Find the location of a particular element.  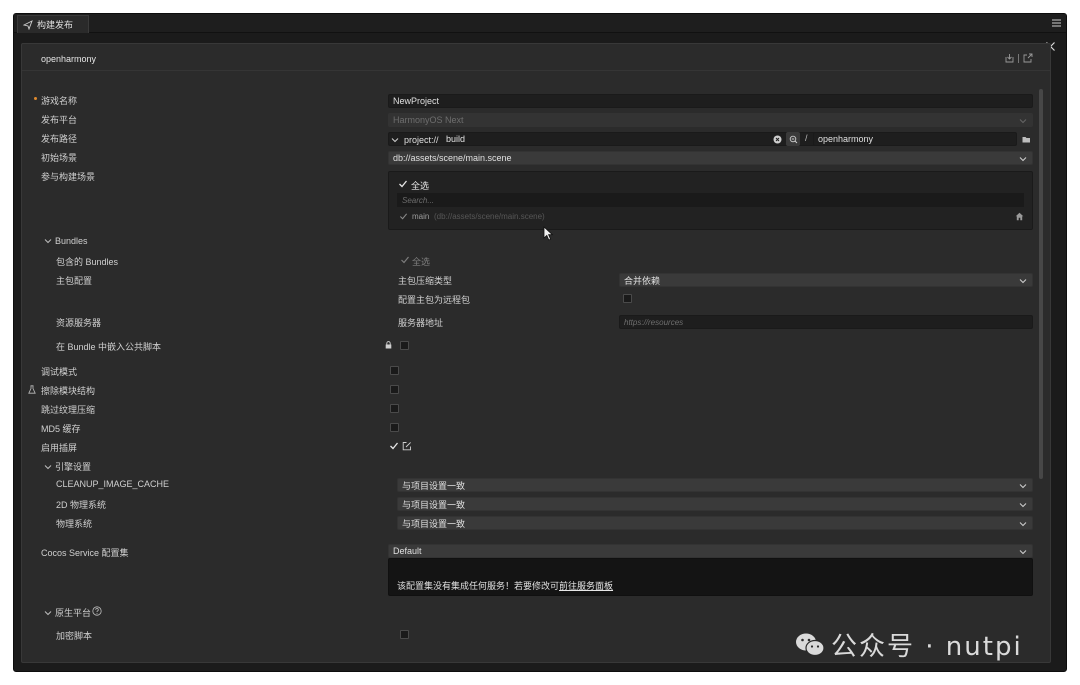

open-folder-button is located at coordinates (1026, 139).